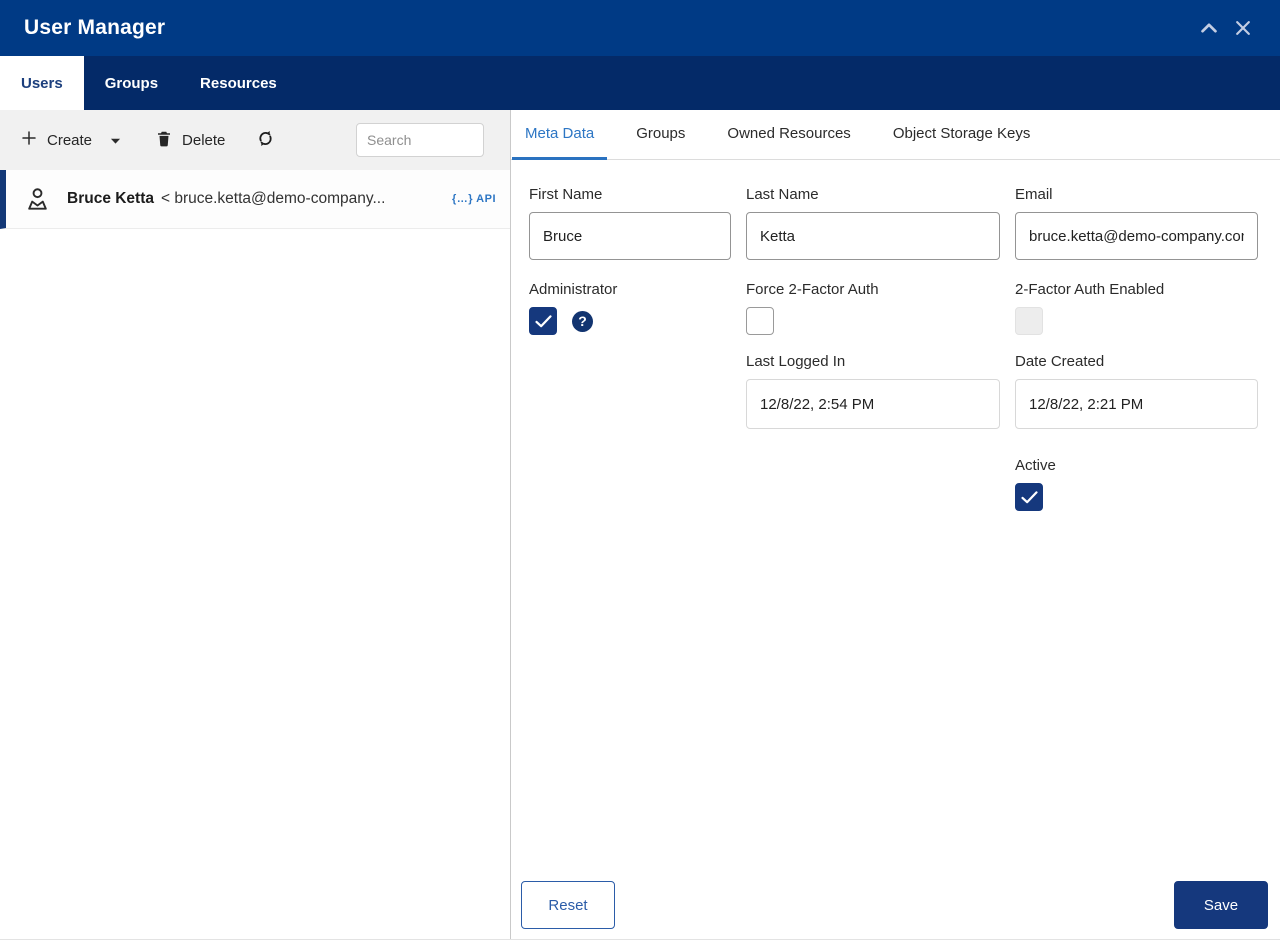  What do you see at coordinates (873, 321) in the screenshot?
I see `force-2fa-row` at bounding box center [873, 321].